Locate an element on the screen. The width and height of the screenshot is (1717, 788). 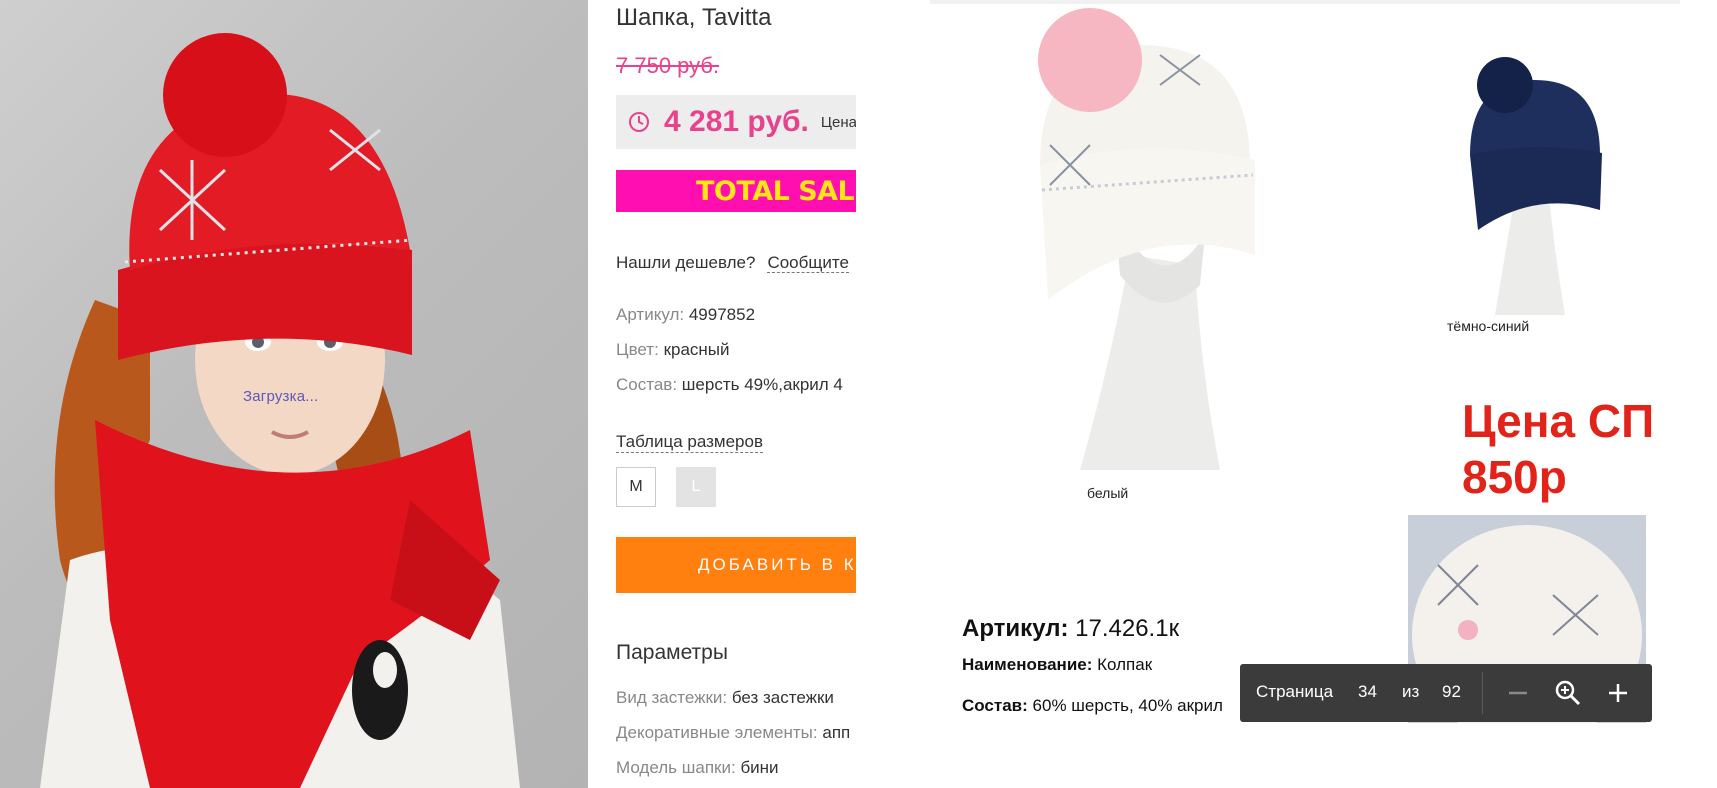
navy-hat-image is located at coordinates (1536, 186).